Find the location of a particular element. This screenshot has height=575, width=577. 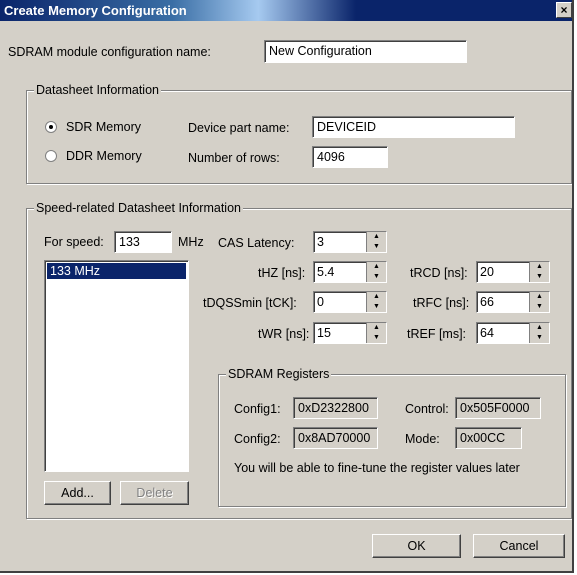

for-speed-label: For speed: is located at coordinates (74, 242).